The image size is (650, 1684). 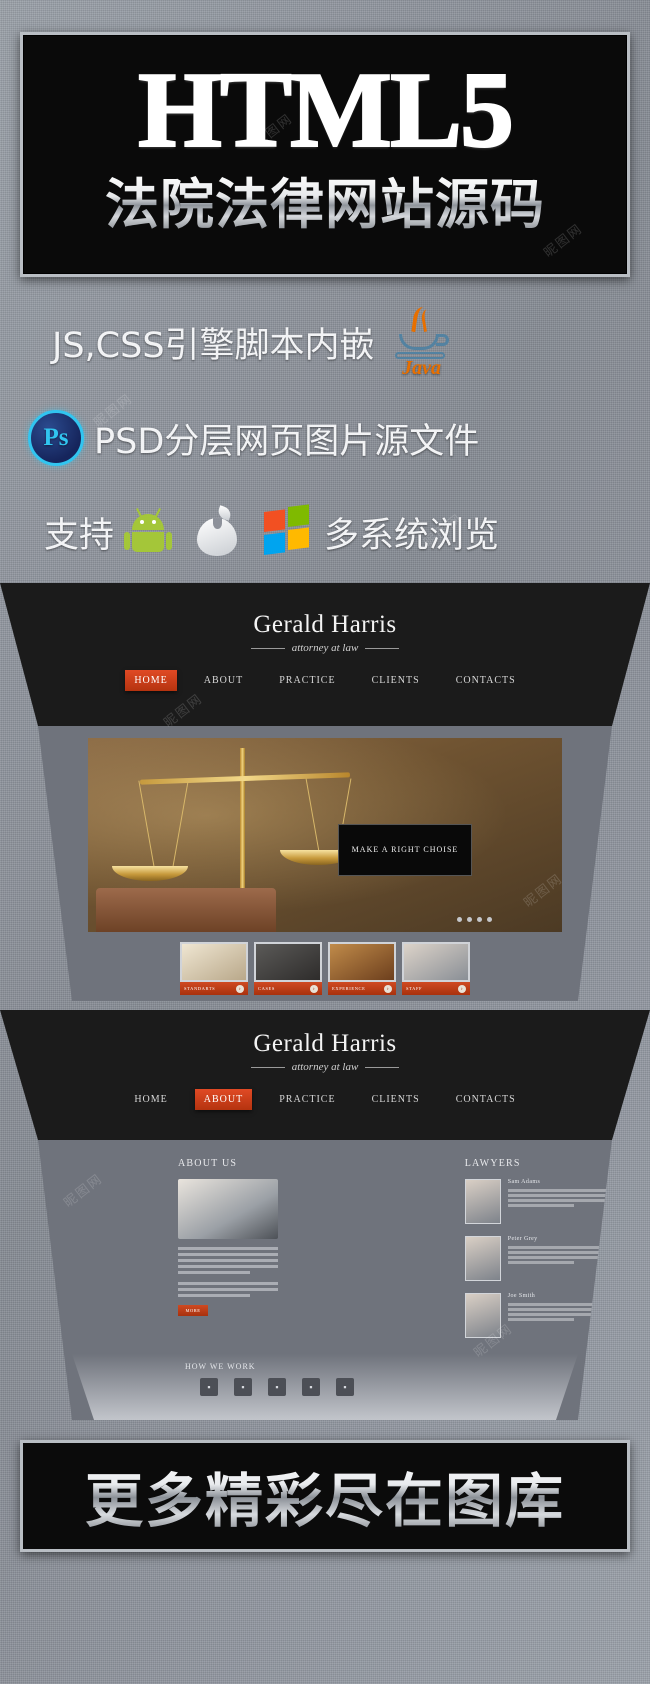 I want to click on bottom-banner: 更多精彩尽在图库, so click(x=325, y=1496).